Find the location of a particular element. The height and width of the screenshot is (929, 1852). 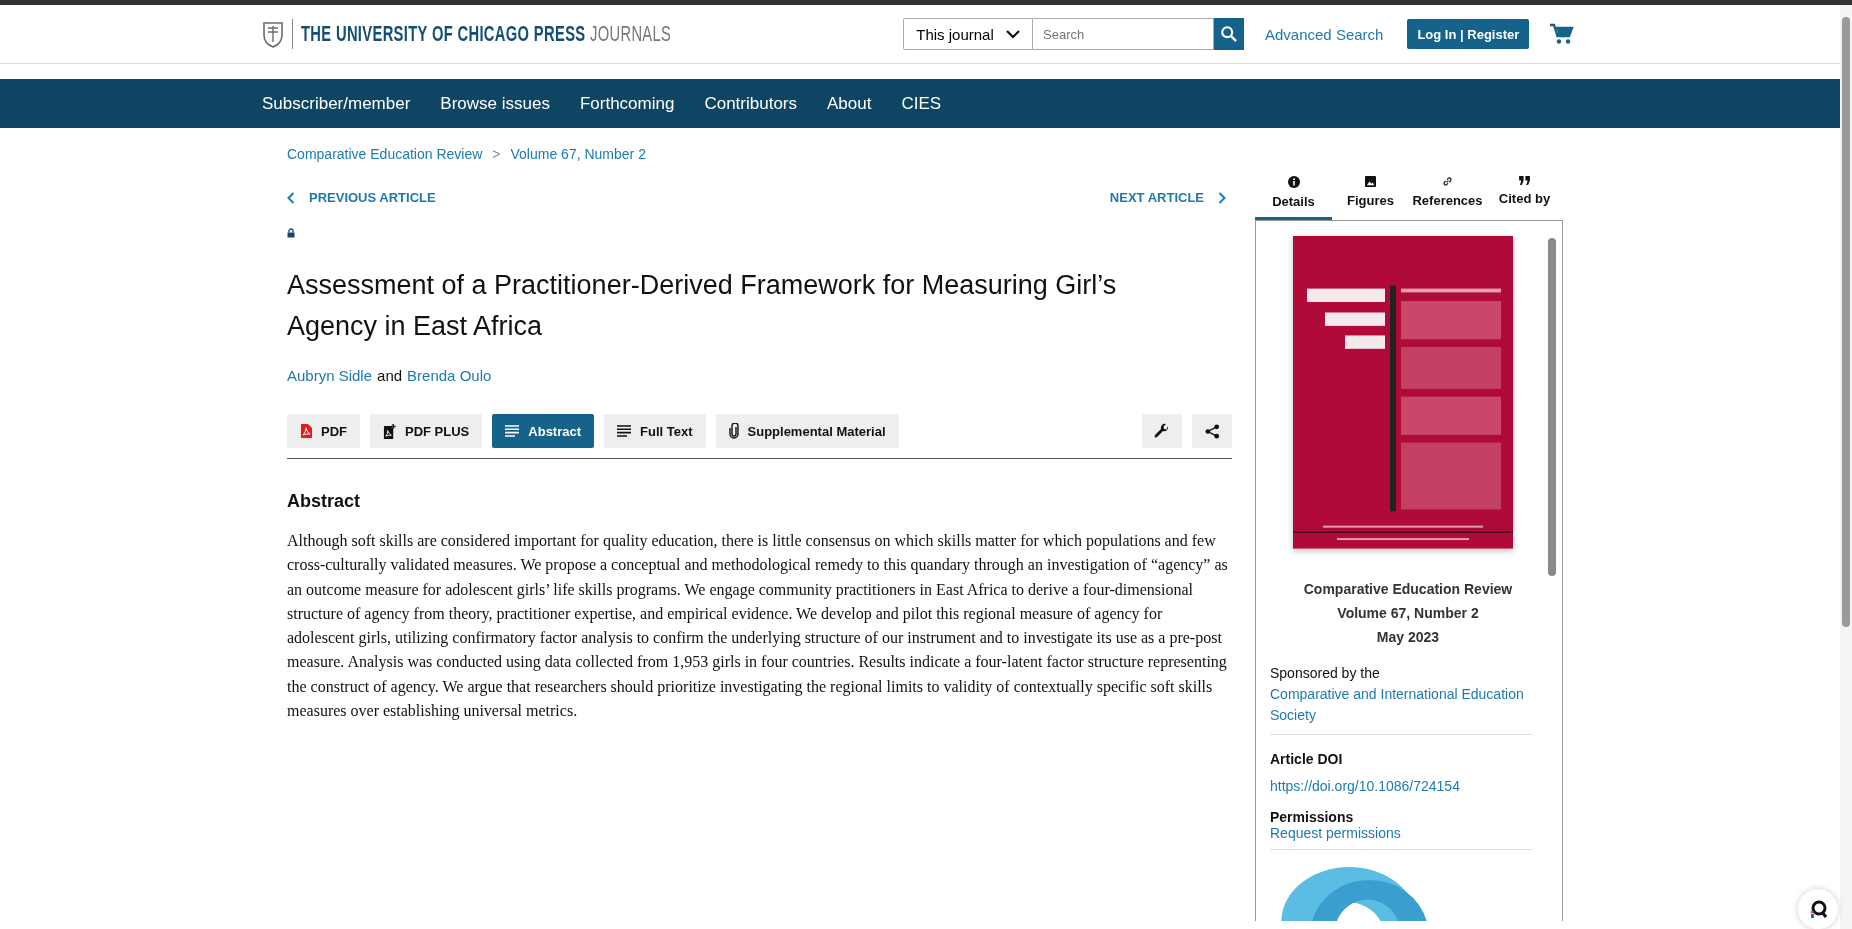

scope-select: This journal is located at coordinates (968, 34).